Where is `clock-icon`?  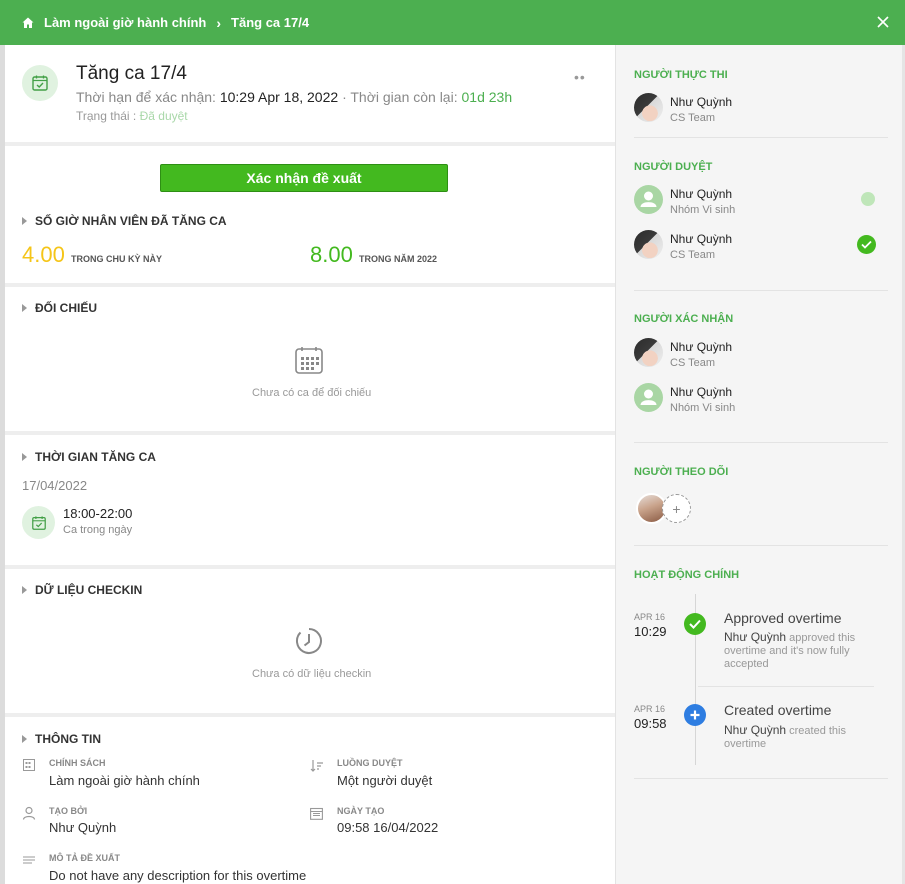 clock-icon is located at coordinates (309, 641).